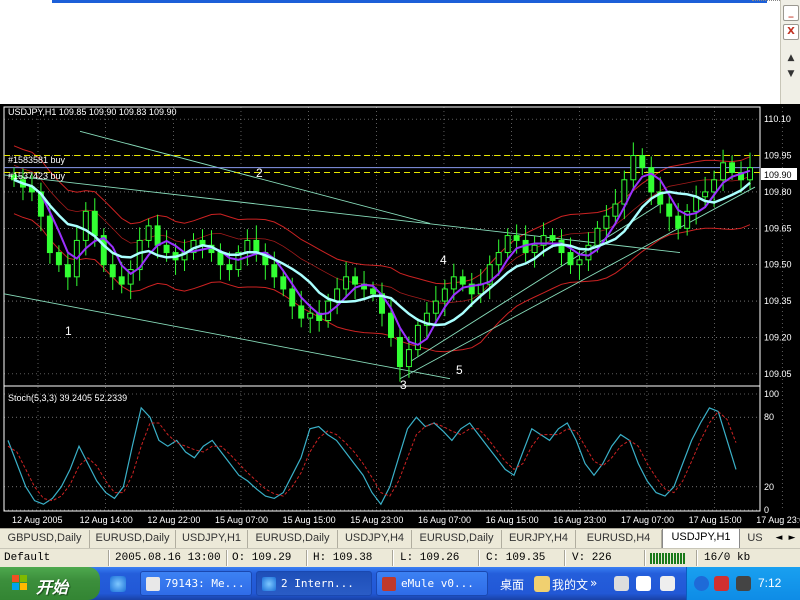 The height and width of the screenshot is (600, 800). What do you see at coordinates (375, 539) in the screenshot?
I see `tab-usdjpy-h4: USDJPY,H4` at bounding box center [375, 539].